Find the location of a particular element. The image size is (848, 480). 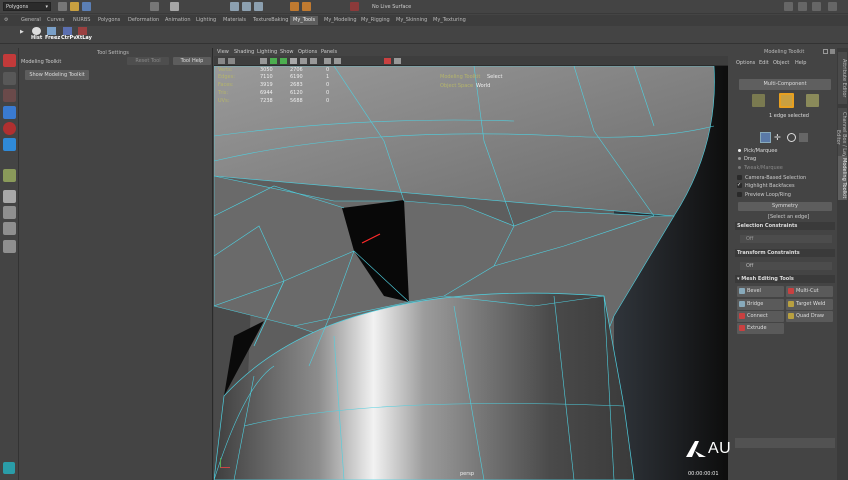

wireframe-icon is located at coordinates (273, 61).